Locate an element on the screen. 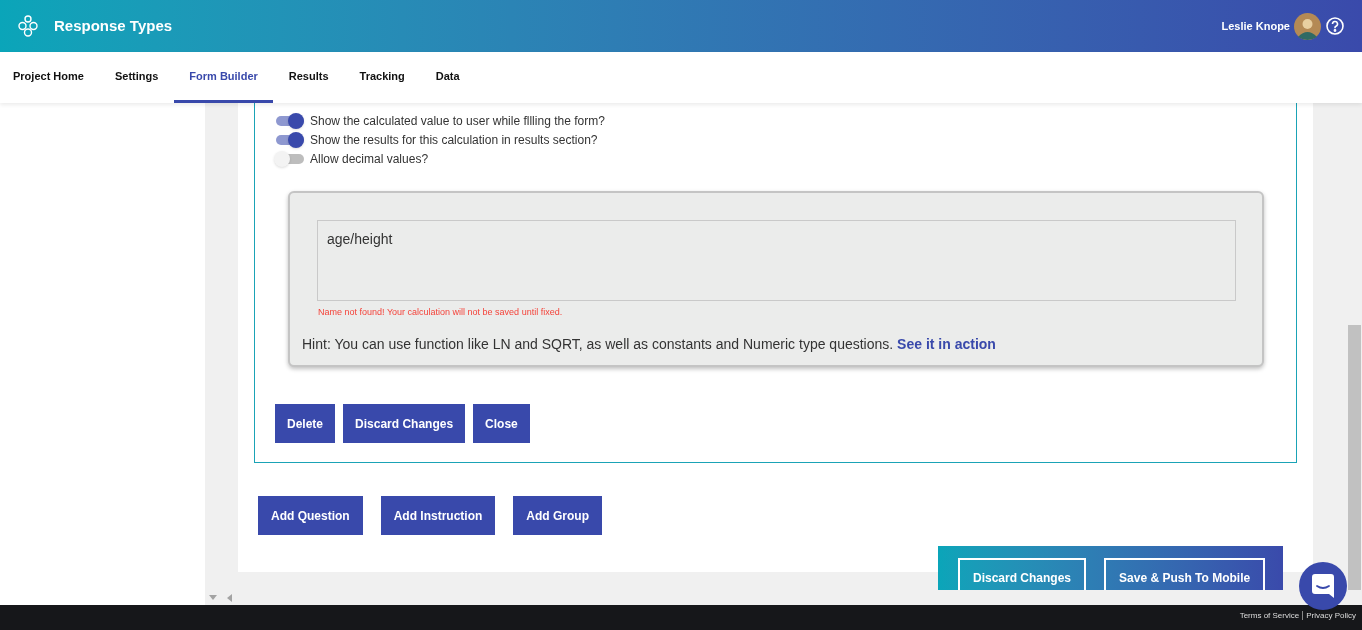 The width and height of the screenshot is (1362, 630). nav-tab: Results is located at coordinates (308, 77).